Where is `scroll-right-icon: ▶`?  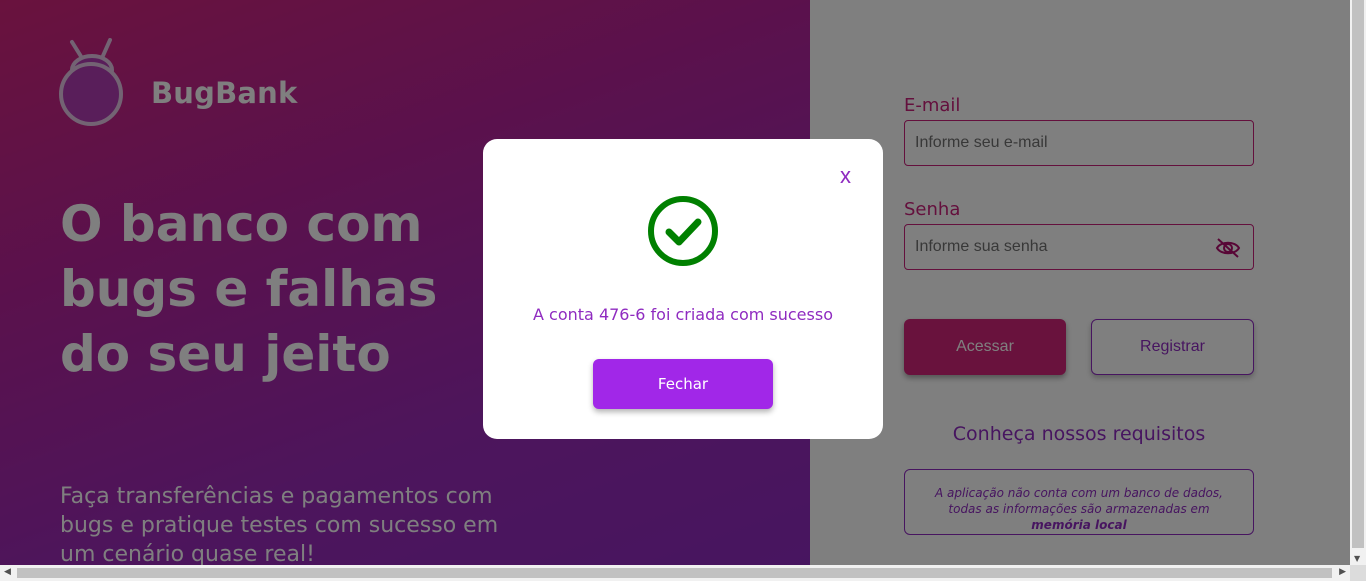
scroll-right-icon: ▶ is located at coordinates (1342, 572).